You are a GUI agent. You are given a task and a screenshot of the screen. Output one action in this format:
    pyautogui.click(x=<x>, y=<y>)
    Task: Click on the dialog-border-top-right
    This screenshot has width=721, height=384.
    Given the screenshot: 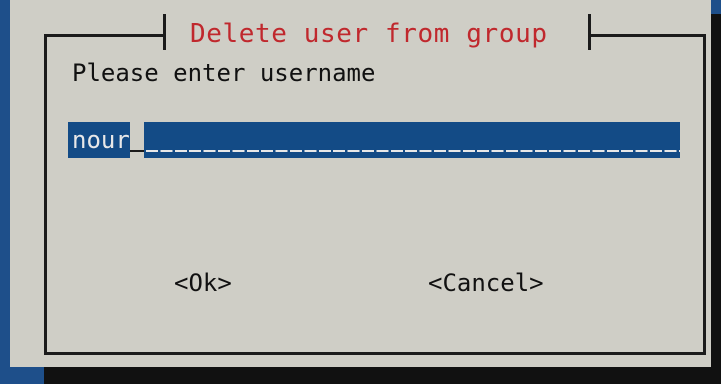 What is the action you would take?
    pyautogui.click(x=647, y=35)
    